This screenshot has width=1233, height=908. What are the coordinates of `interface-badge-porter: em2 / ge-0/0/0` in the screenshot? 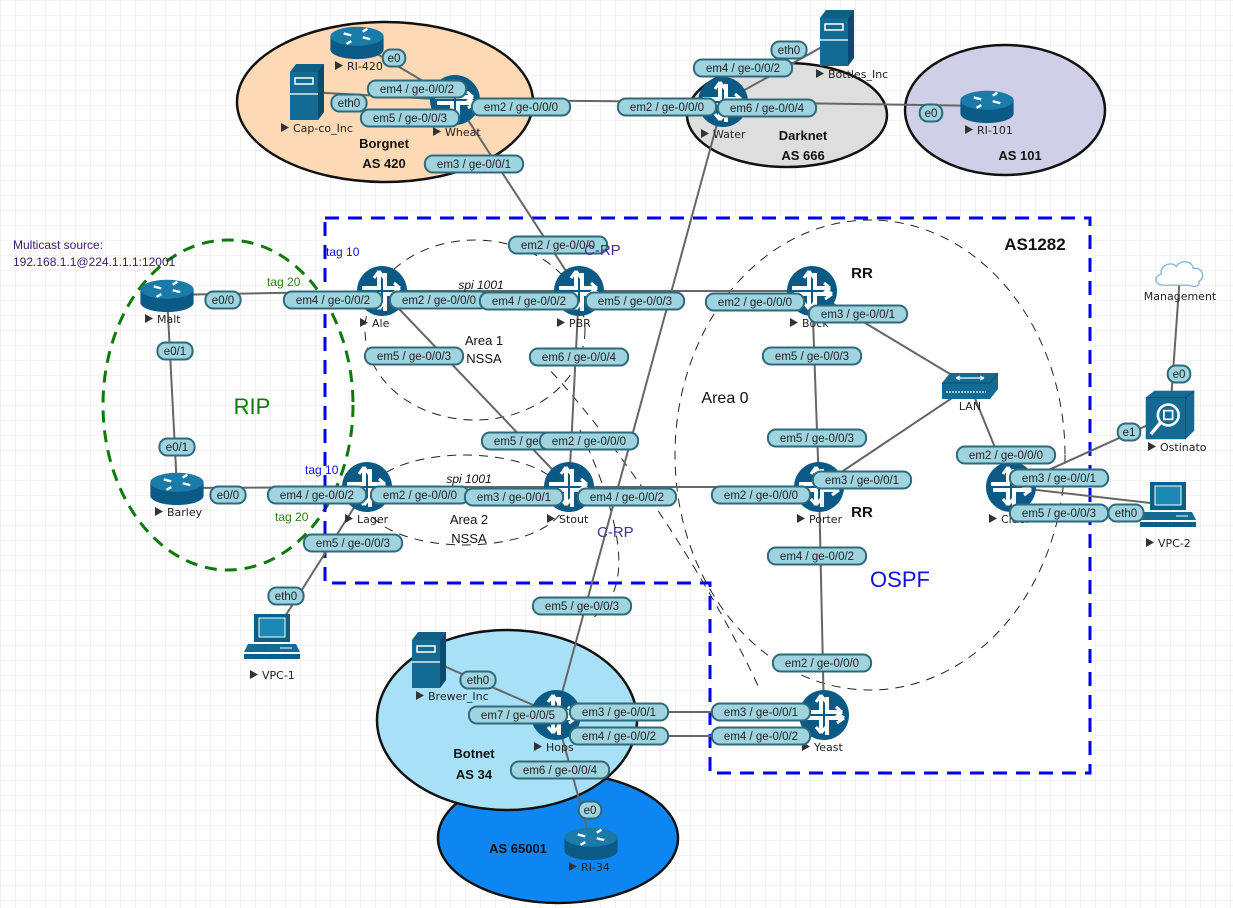 It's located at (761, 495).